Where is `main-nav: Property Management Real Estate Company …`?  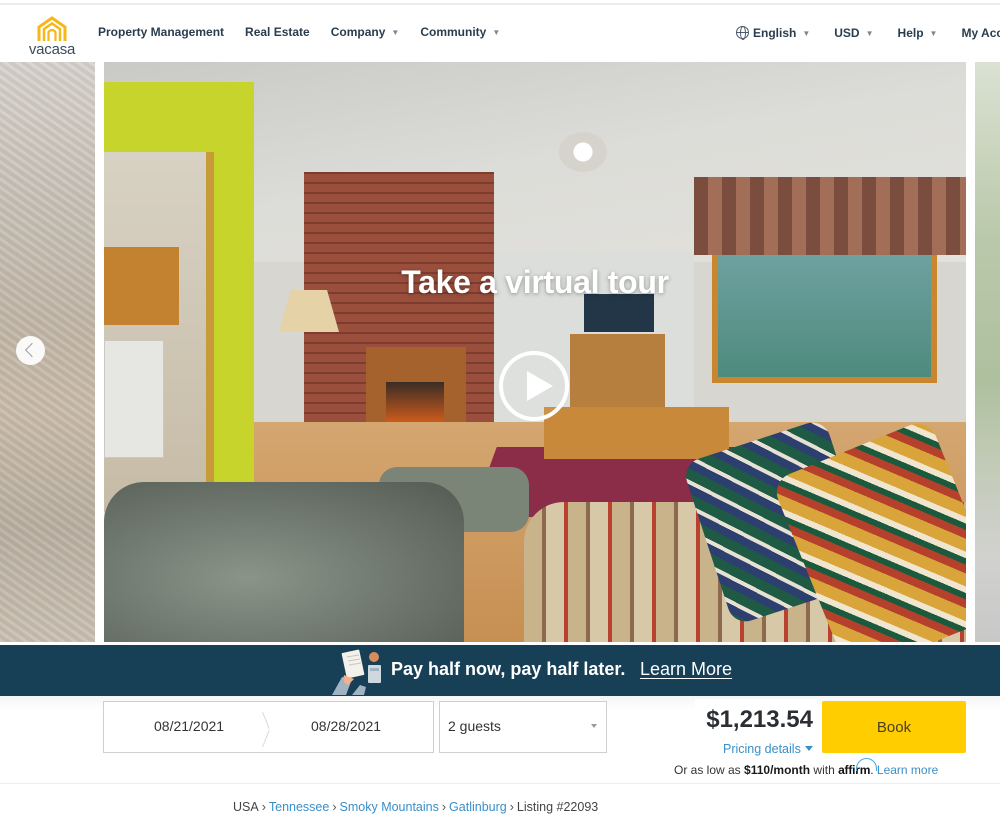
main-nav: Property Management Real Estate Company … is located at coordinates (299, 32).